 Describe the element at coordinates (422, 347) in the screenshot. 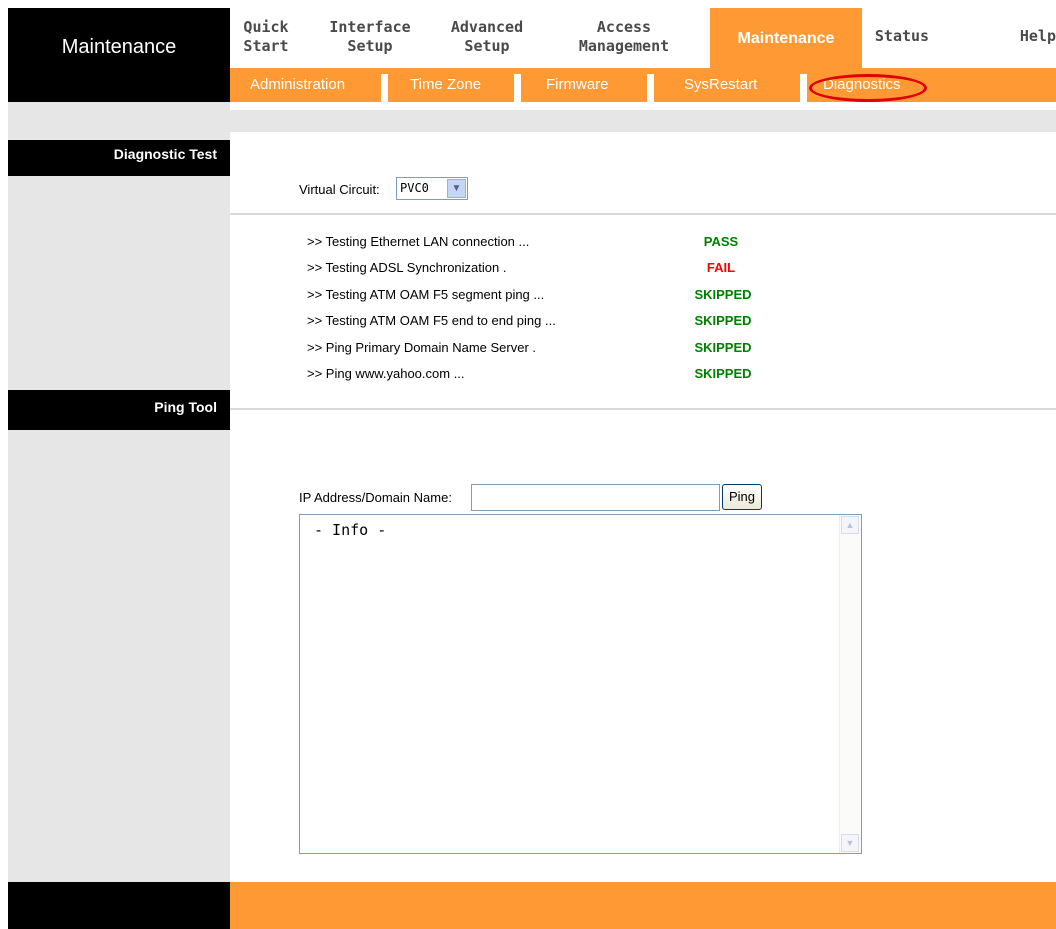

I see `test-dns-label: >> Ping Primary Domain Name Server .` at that location.